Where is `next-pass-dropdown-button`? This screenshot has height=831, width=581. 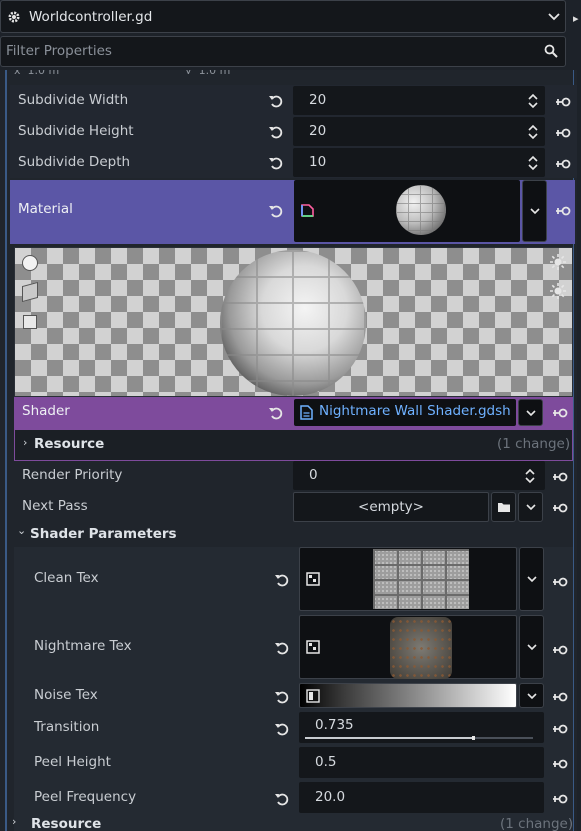 next-pass-dropdown-button is located at coordinates (530, 507).